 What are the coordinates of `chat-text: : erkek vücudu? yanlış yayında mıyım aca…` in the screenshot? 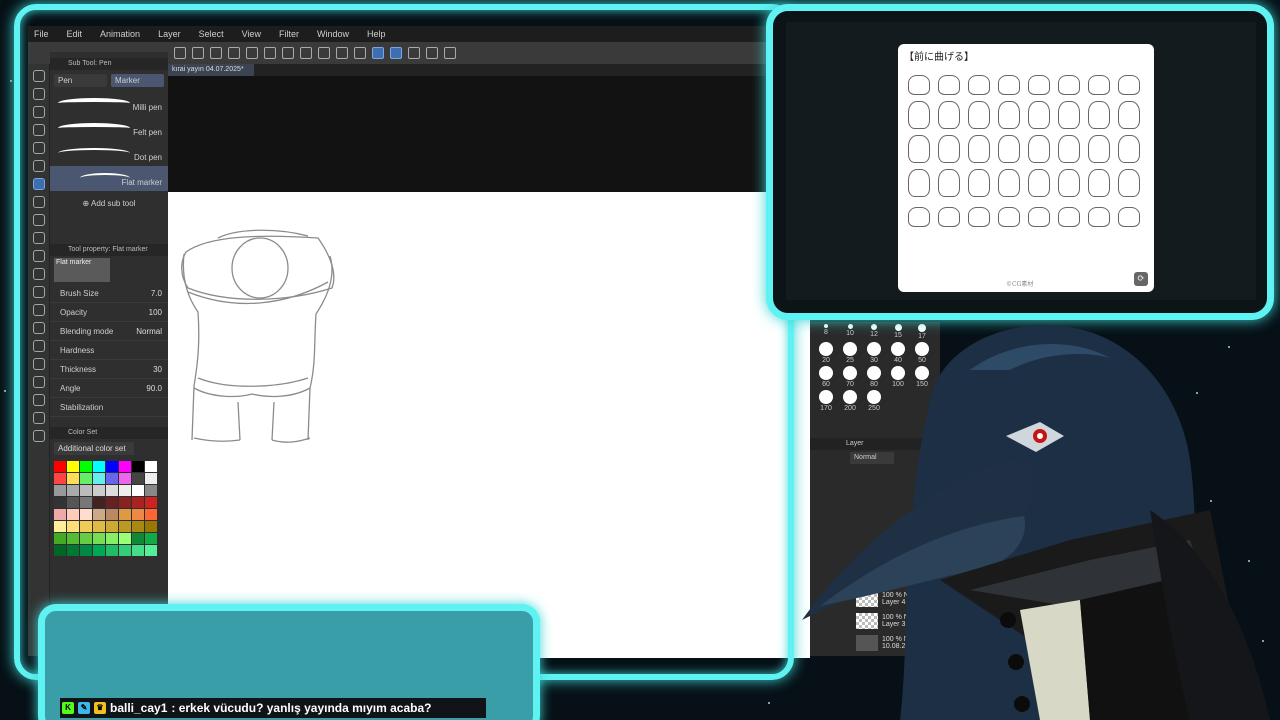 It's located at (301, 708).